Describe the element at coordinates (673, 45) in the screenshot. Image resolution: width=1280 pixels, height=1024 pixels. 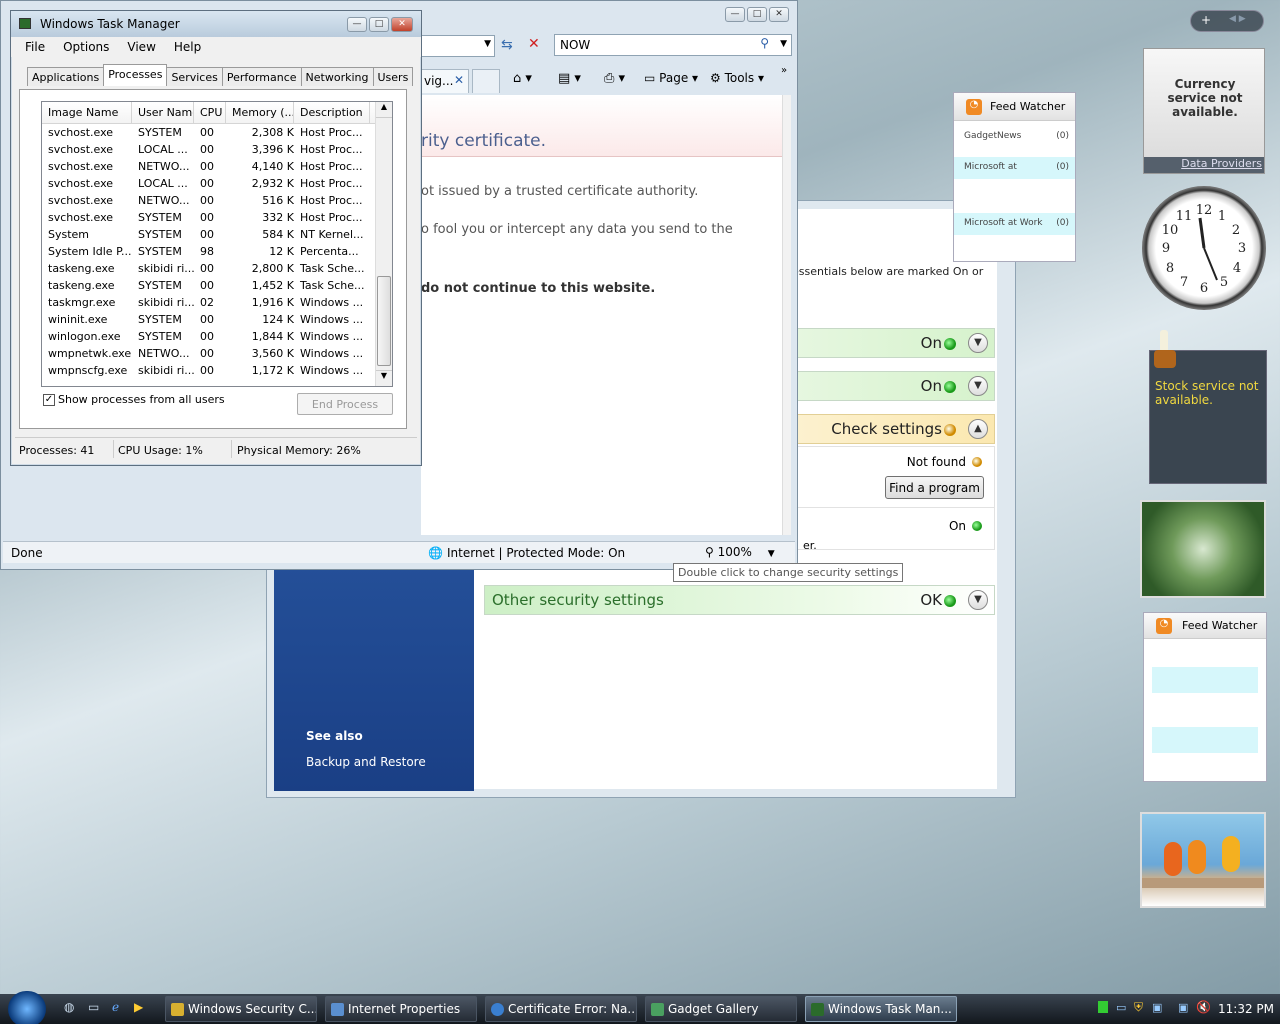
I see `search-input: NOW ⚲ ▼` at that location.